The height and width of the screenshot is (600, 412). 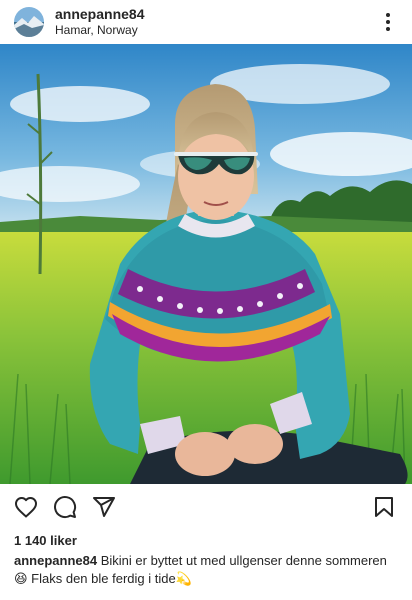 I want to click on more-options-icon, so click(x=388, y=22).